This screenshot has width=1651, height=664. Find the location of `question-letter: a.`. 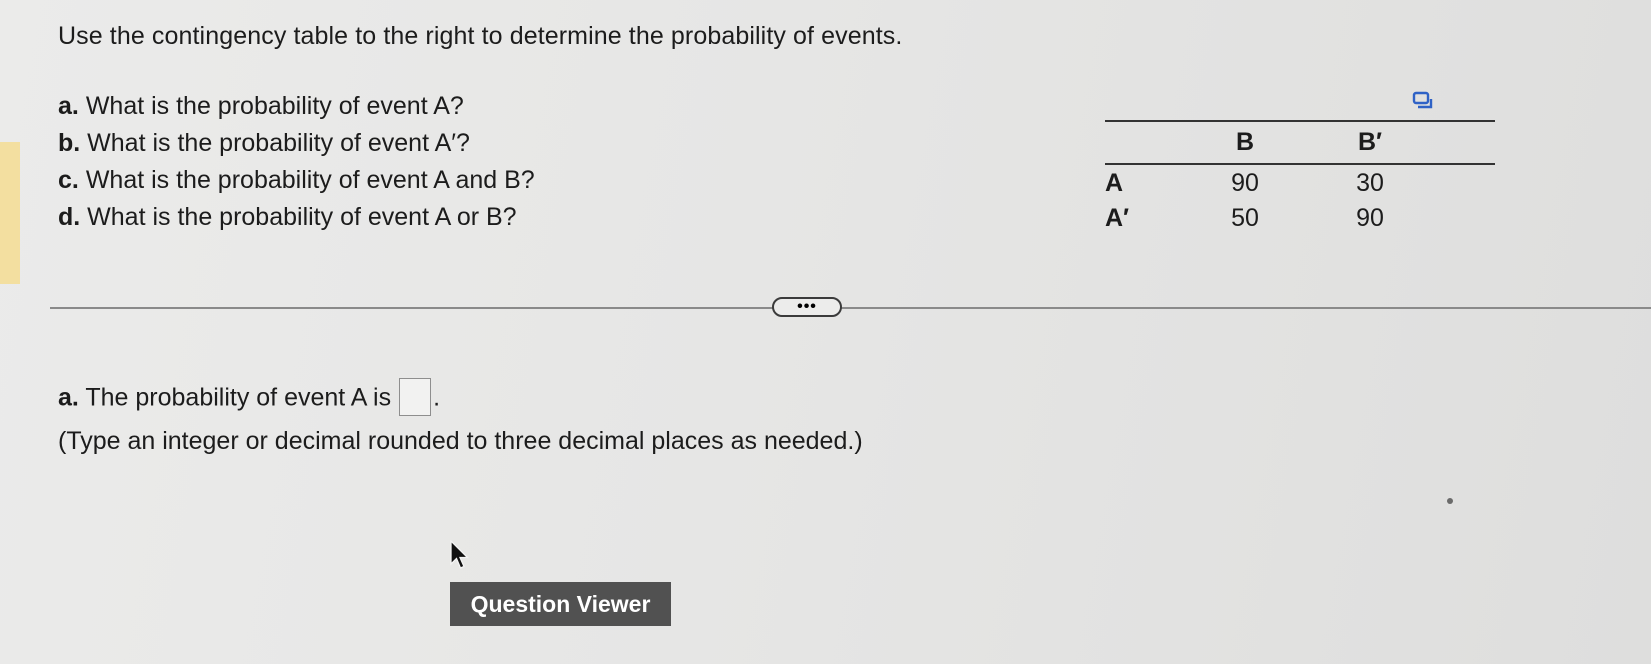

question-letter: a. is located at coordinates (68, 106).